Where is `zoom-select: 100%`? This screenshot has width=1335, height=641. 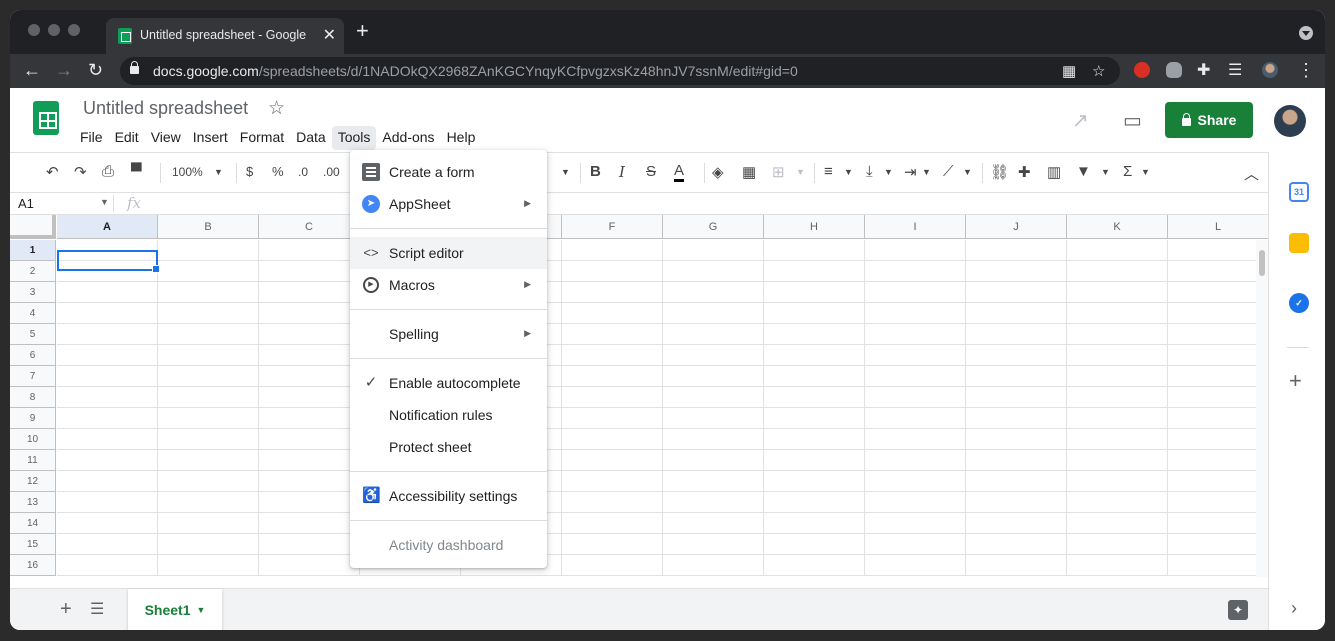 zoom-select: 100% is located at coordinates (187, 172).